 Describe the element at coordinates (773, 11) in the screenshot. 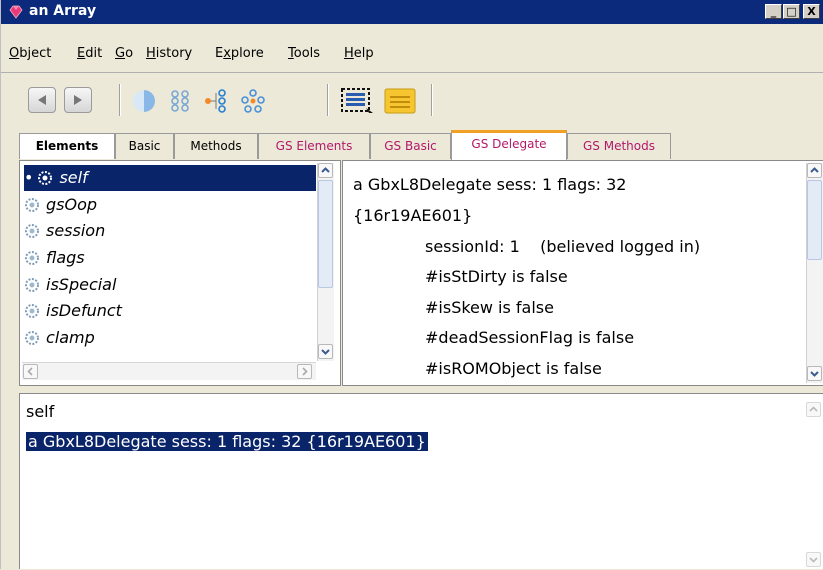

I see `minimize-button: _` at that location.